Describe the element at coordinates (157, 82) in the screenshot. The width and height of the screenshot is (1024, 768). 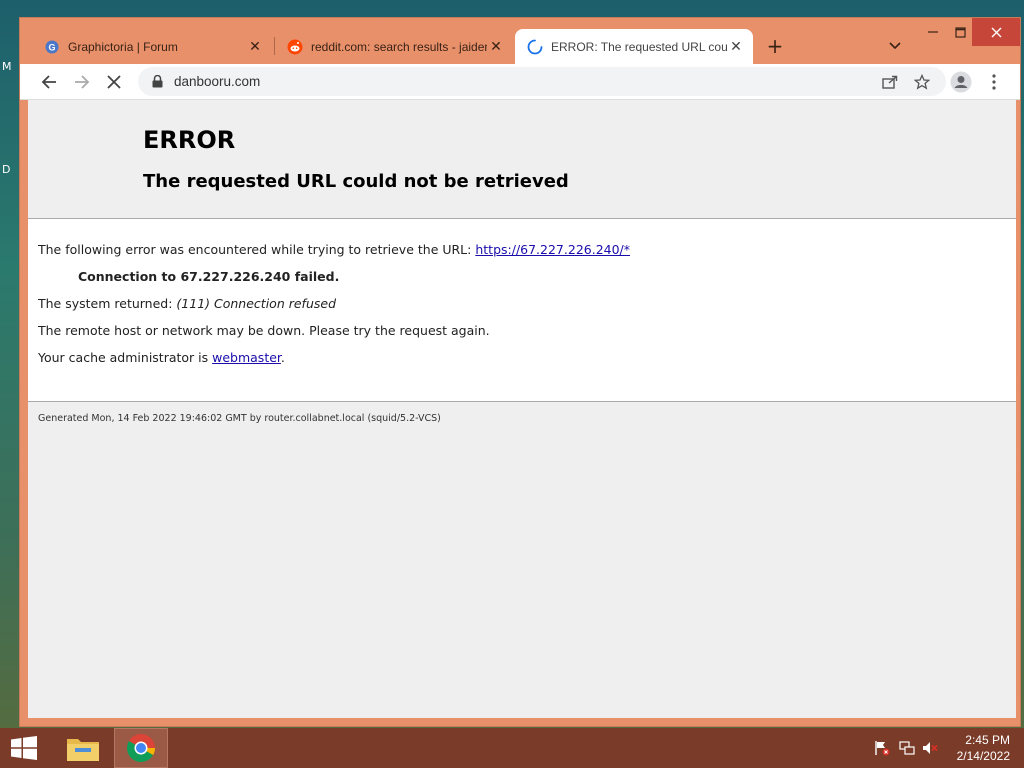
I see `lock-icon` at that location.